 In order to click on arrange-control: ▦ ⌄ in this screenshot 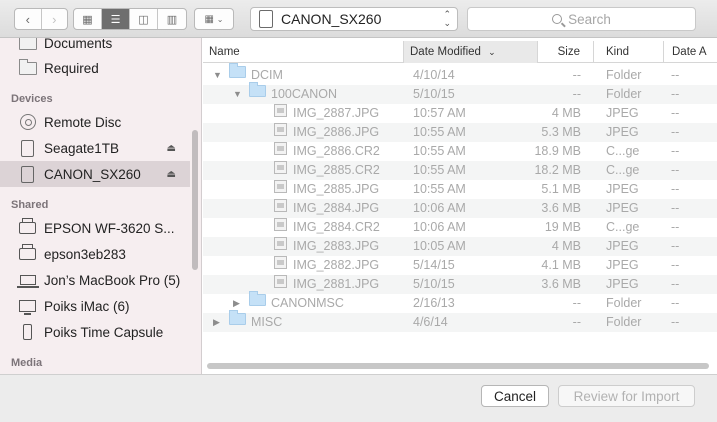, I will do `click(214, 19)`.